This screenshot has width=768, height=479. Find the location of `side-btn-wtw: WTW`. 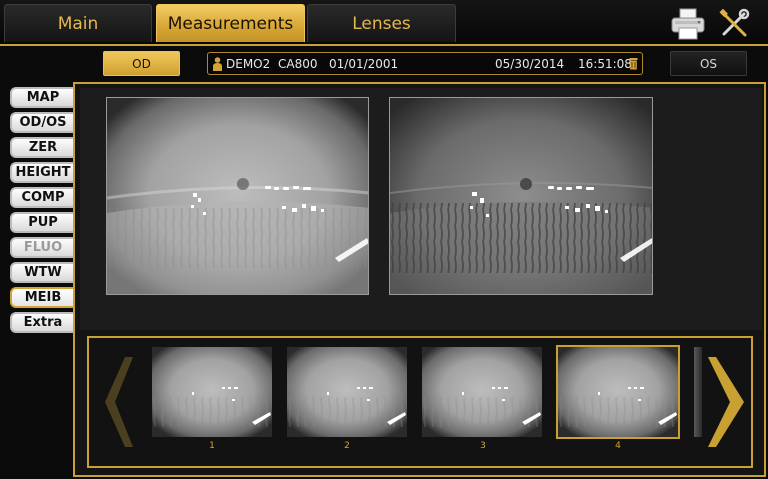

side-btn-wtw: WTW is located at coordinates (42, 272).